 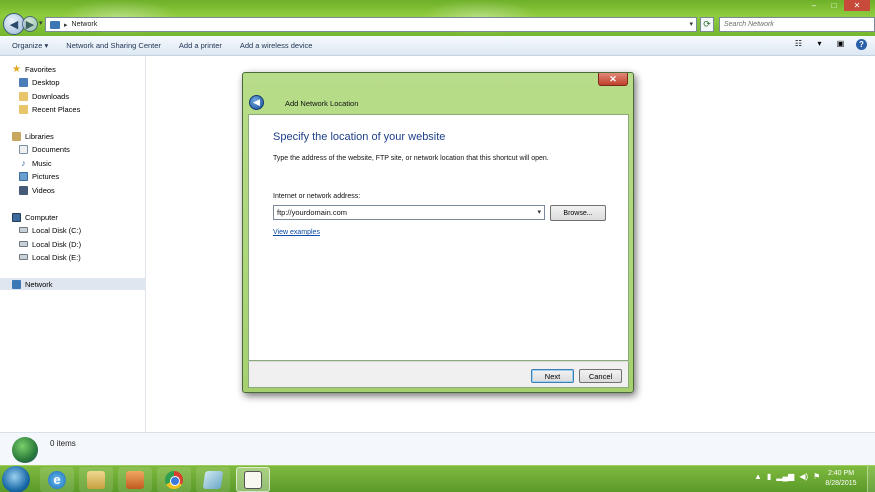 What do you see at coordinates (830, 44) in the screenshot?
I see `view-controls: ☷ ▾ ▣ ?` at bounding box center [830, 44].